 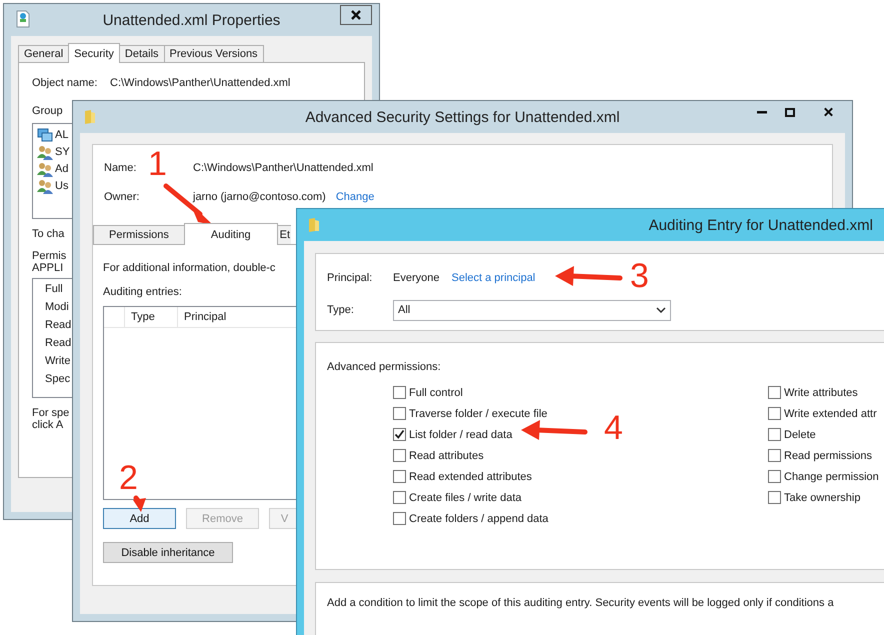 What do you see at coordinates (436, 392) in the screenshot?
I see `permission-label: Full control` at bounding box center [436, 392].